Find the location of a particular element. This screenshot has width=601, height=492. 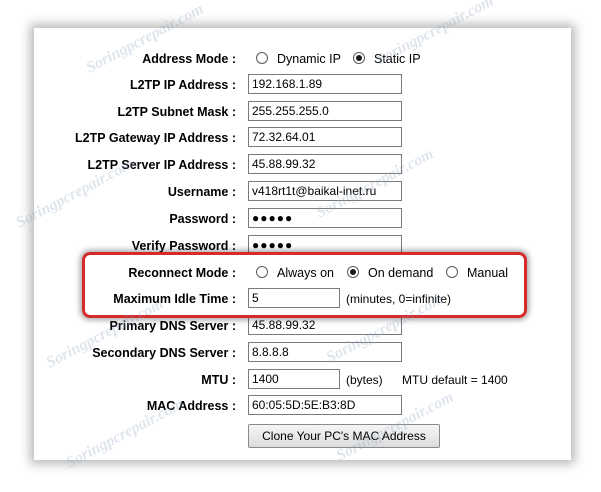

secondary-dns-row: Secondary DNS Server : 8.8.8.8 is located at coordinates (302, 353).